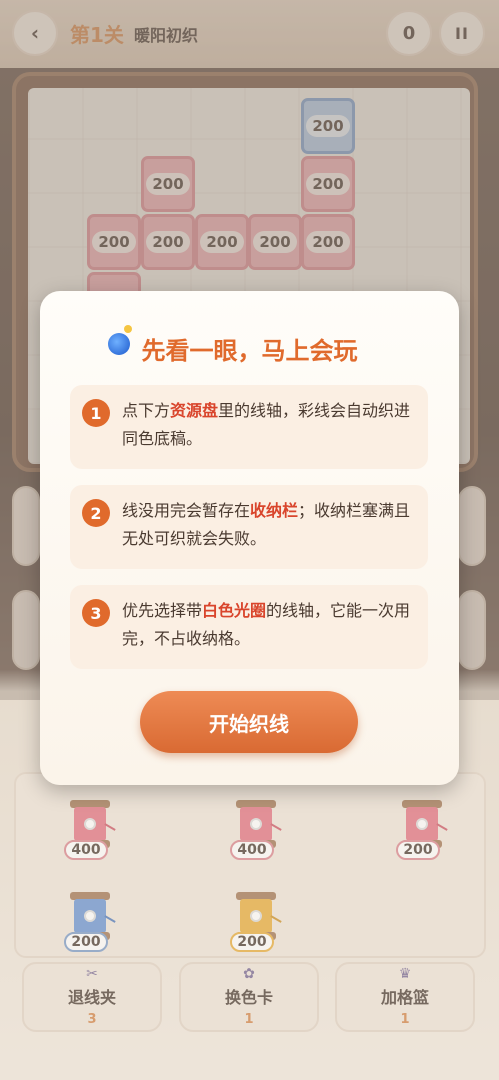  I want to click on step-highlight: 收纳栏, so click(274, 510).